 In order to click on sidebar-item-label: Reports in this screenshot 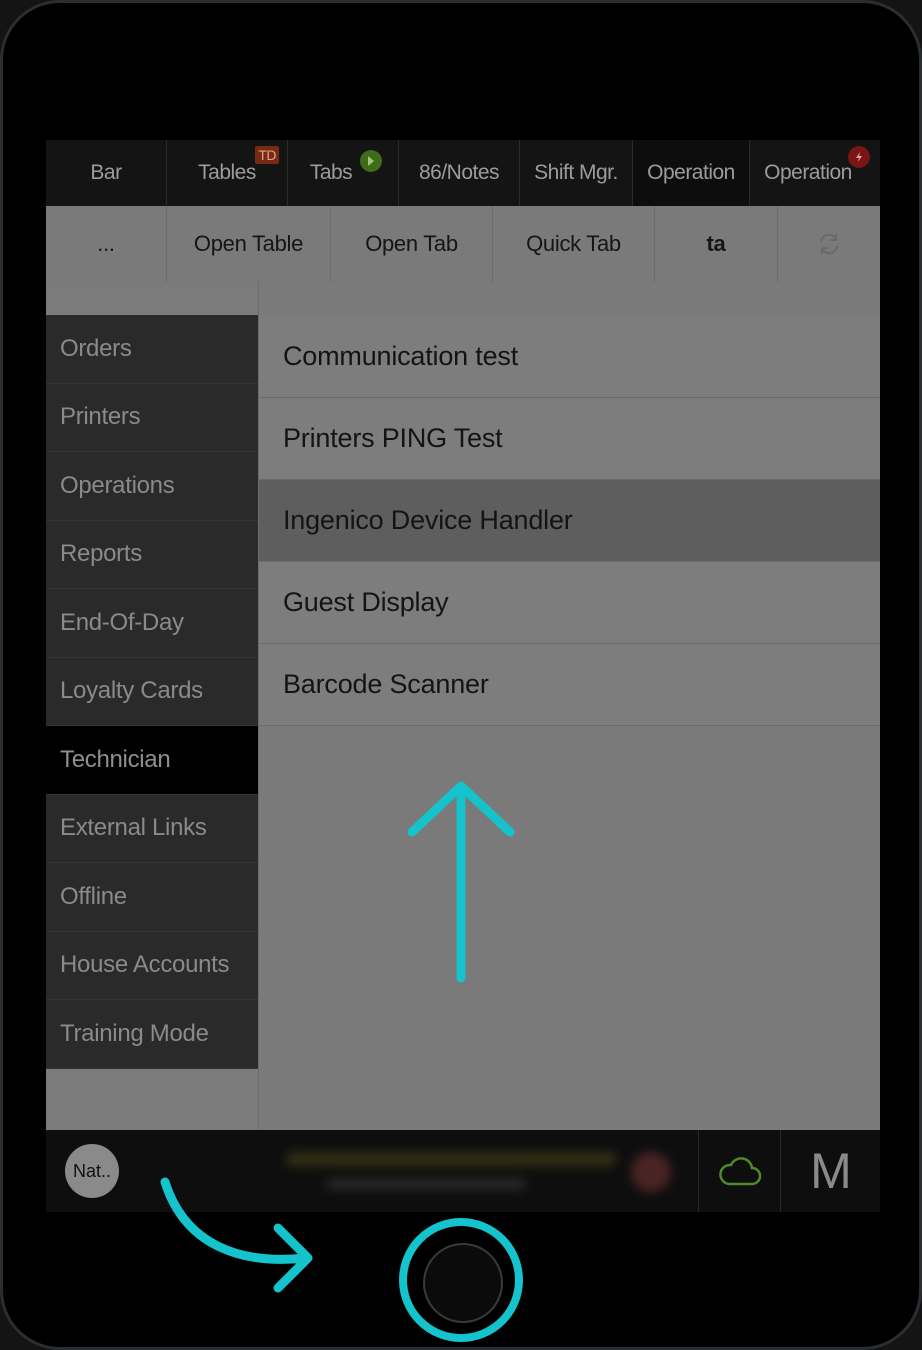, I will do `click(101, 554)`.